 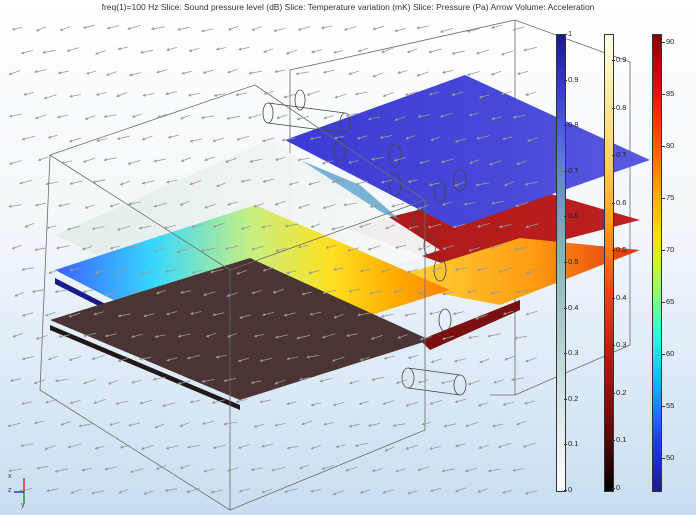 I want to click on colorbar-tick-label: 65, so click(x=670, y=301).